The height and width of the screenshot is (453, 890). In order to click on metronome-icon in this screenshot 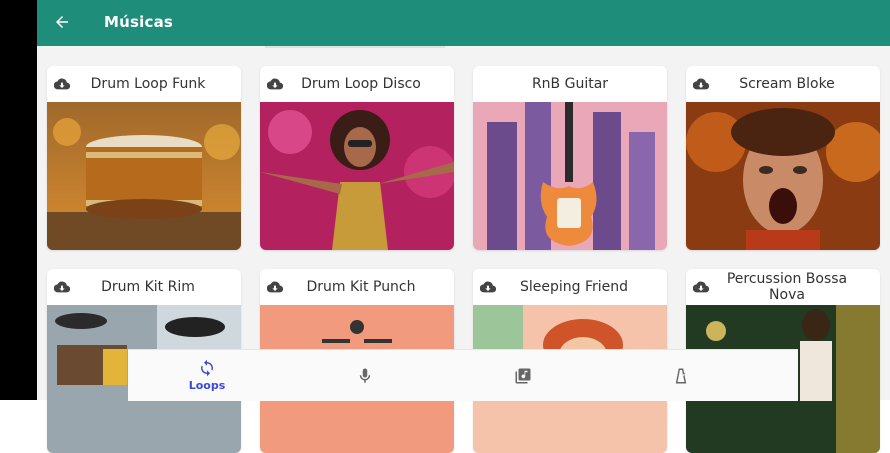, I will do `click(681, 375)`.